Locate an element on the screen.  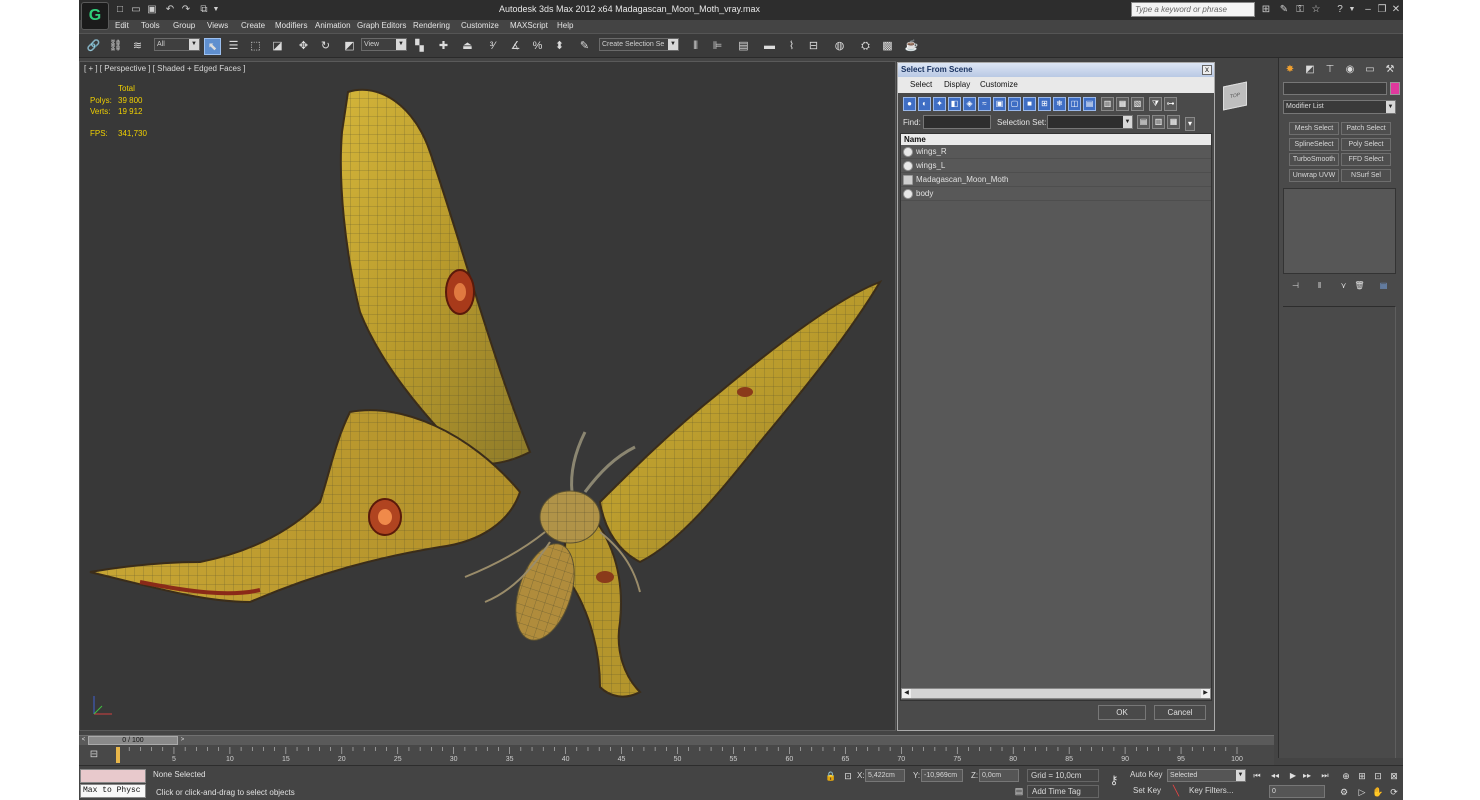
time-slider-prev-icon: < is located at coordinates (83, 740).